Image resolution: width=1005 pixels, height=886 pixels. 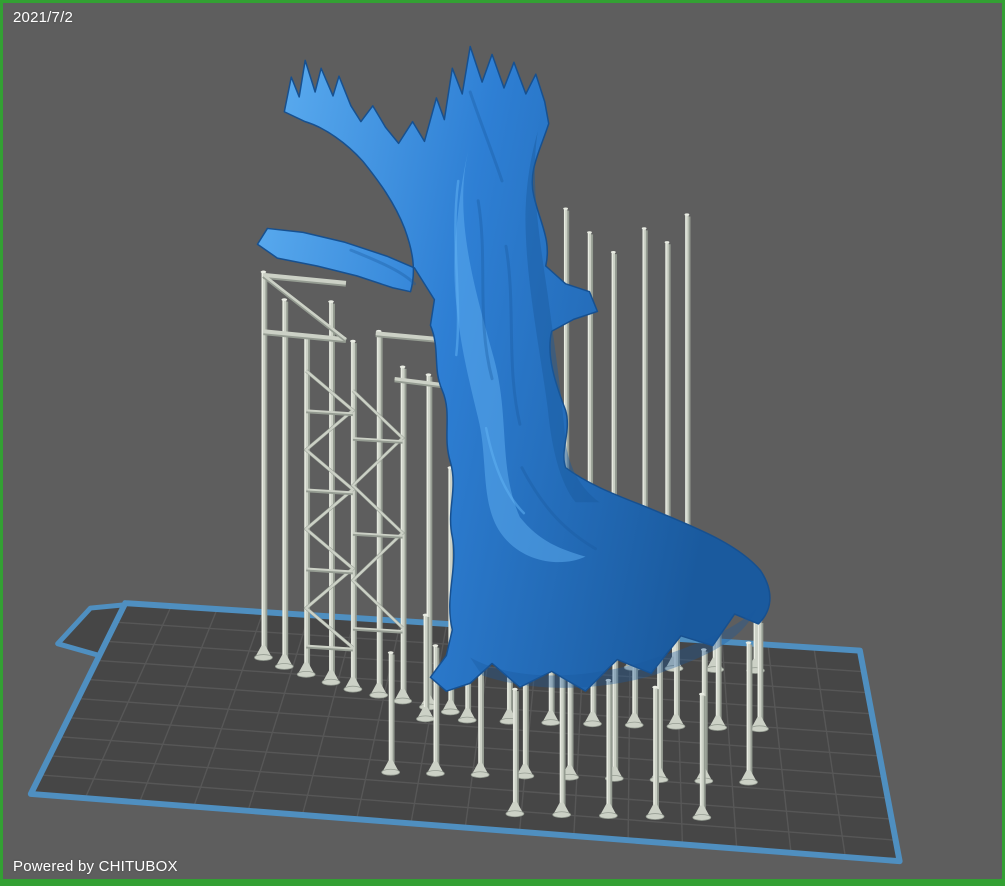 What do you see at coordinates (43, 17) in the screenshot?
I see `build-date-label: 2021/7/2` at bounding box center [43, 17].